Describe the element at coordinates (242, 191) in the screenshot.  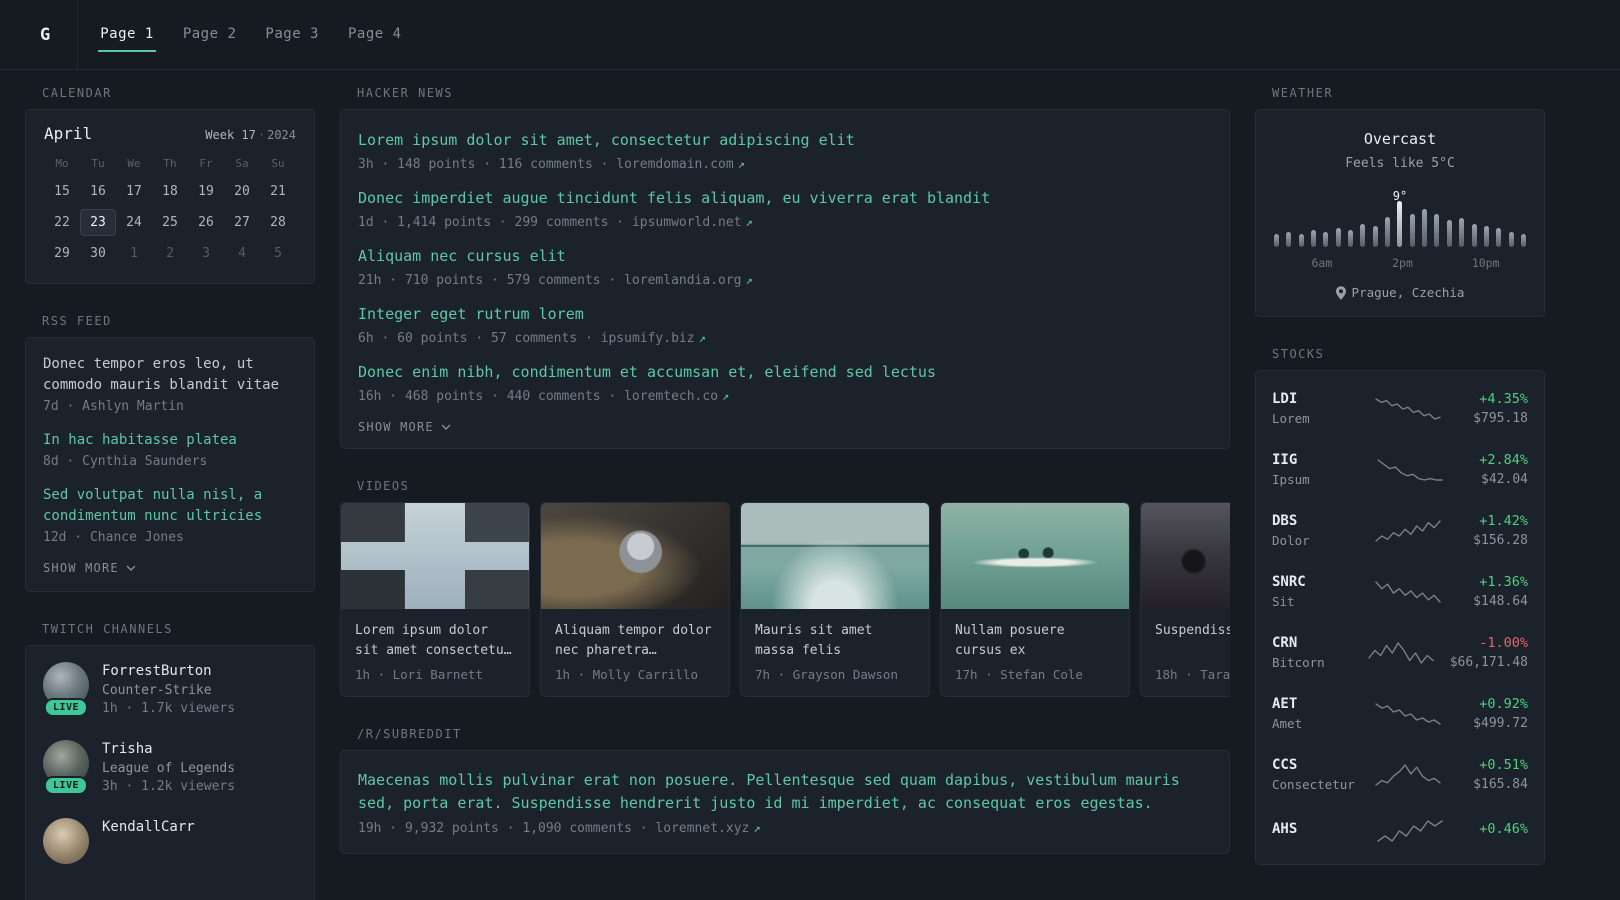
I see `calendar-day: 20` at that location.